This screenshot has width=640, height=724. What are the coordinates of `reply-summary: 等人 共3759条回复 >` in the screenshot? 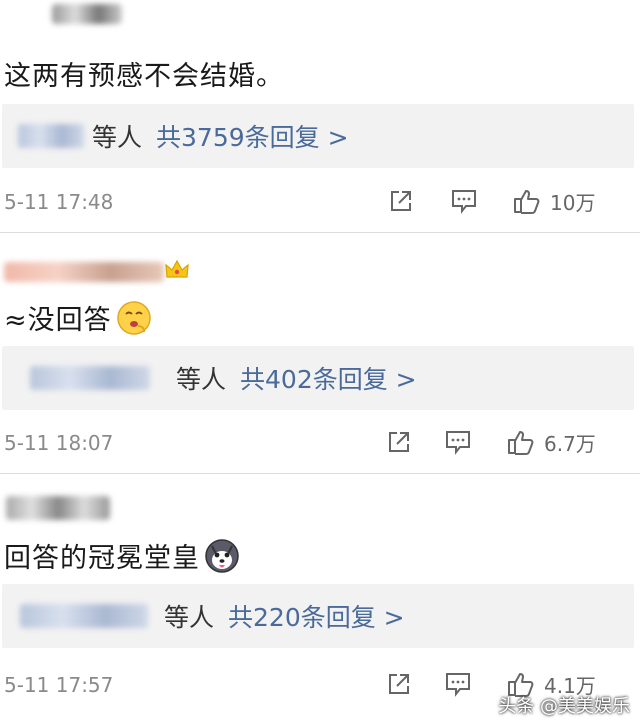 It's located at (220, 136).